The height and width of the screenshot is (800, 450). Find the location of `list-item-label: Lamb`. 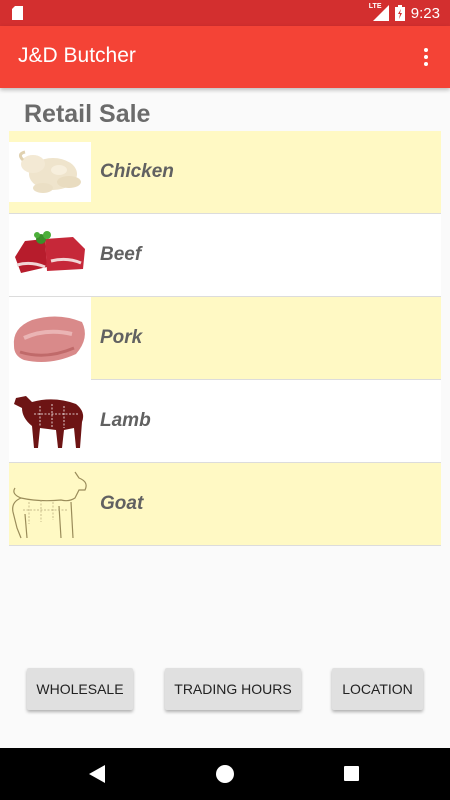

list-item-label: Lamb is located at coordinates (125, 420).